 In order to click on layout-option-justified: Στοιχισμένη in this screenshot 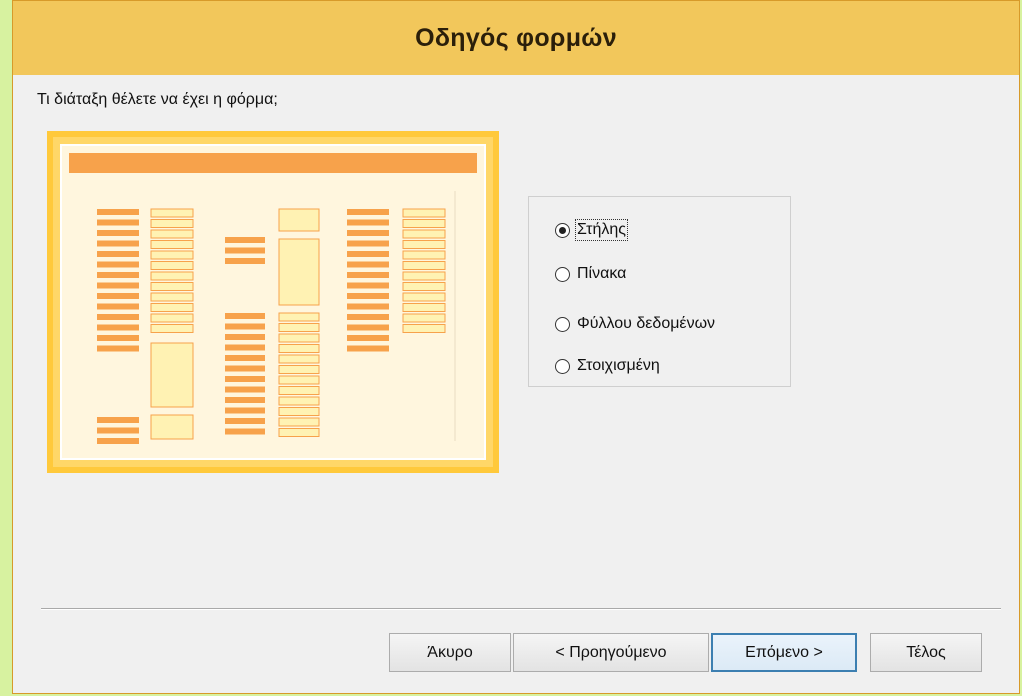, I will do `click(607, 366)`.